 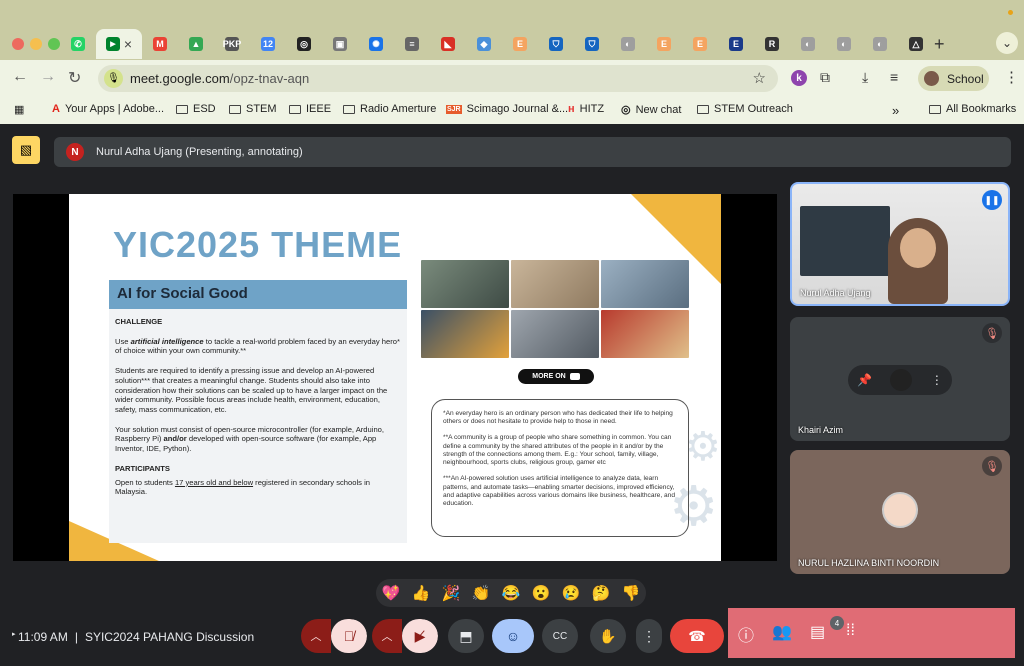 What do you see at coordinates (746, 634) in the screenshot?
I see `meeting-details-icon: ⓘ` at bounding box center [746, 634].